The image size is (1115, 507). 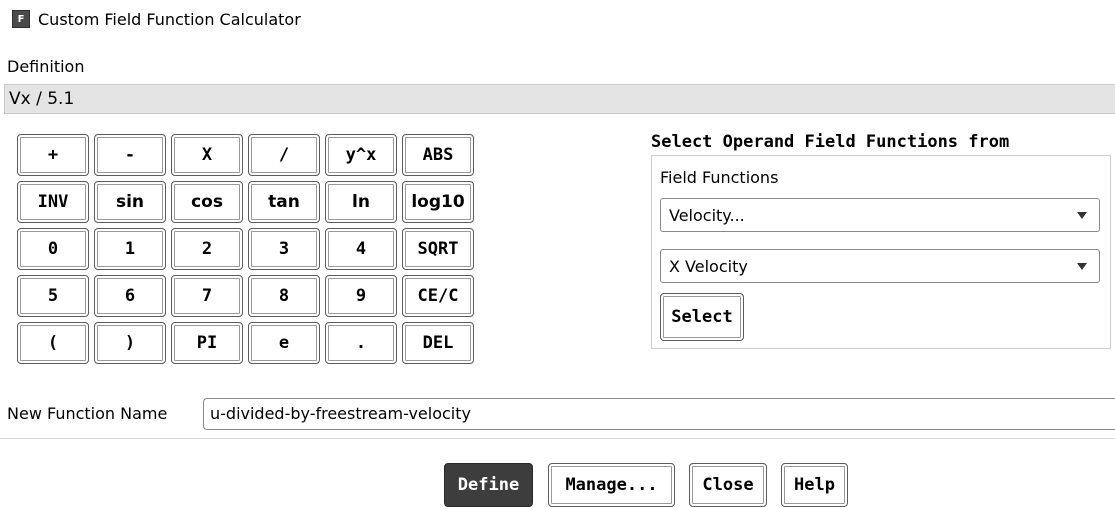 I want to click on key-pi: PI, so click(x=207, y=343).